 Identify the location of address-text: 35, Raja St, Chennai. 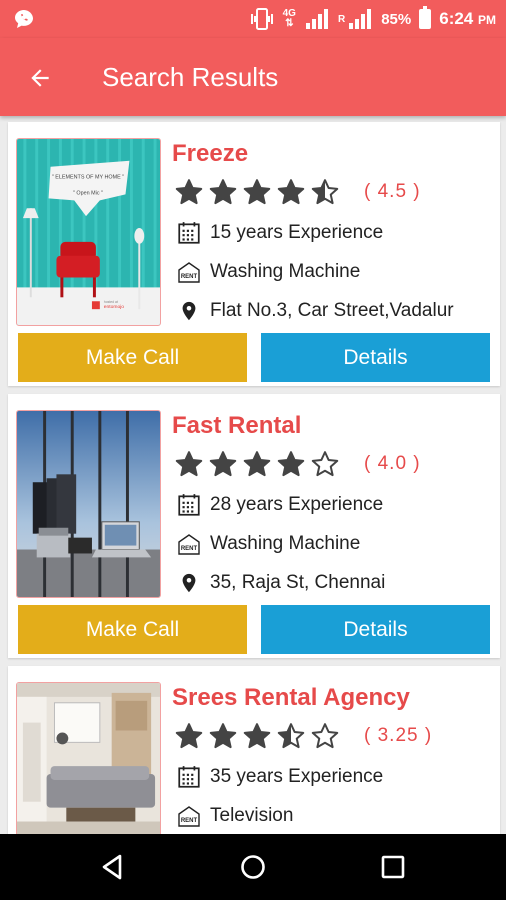
(298, 582).